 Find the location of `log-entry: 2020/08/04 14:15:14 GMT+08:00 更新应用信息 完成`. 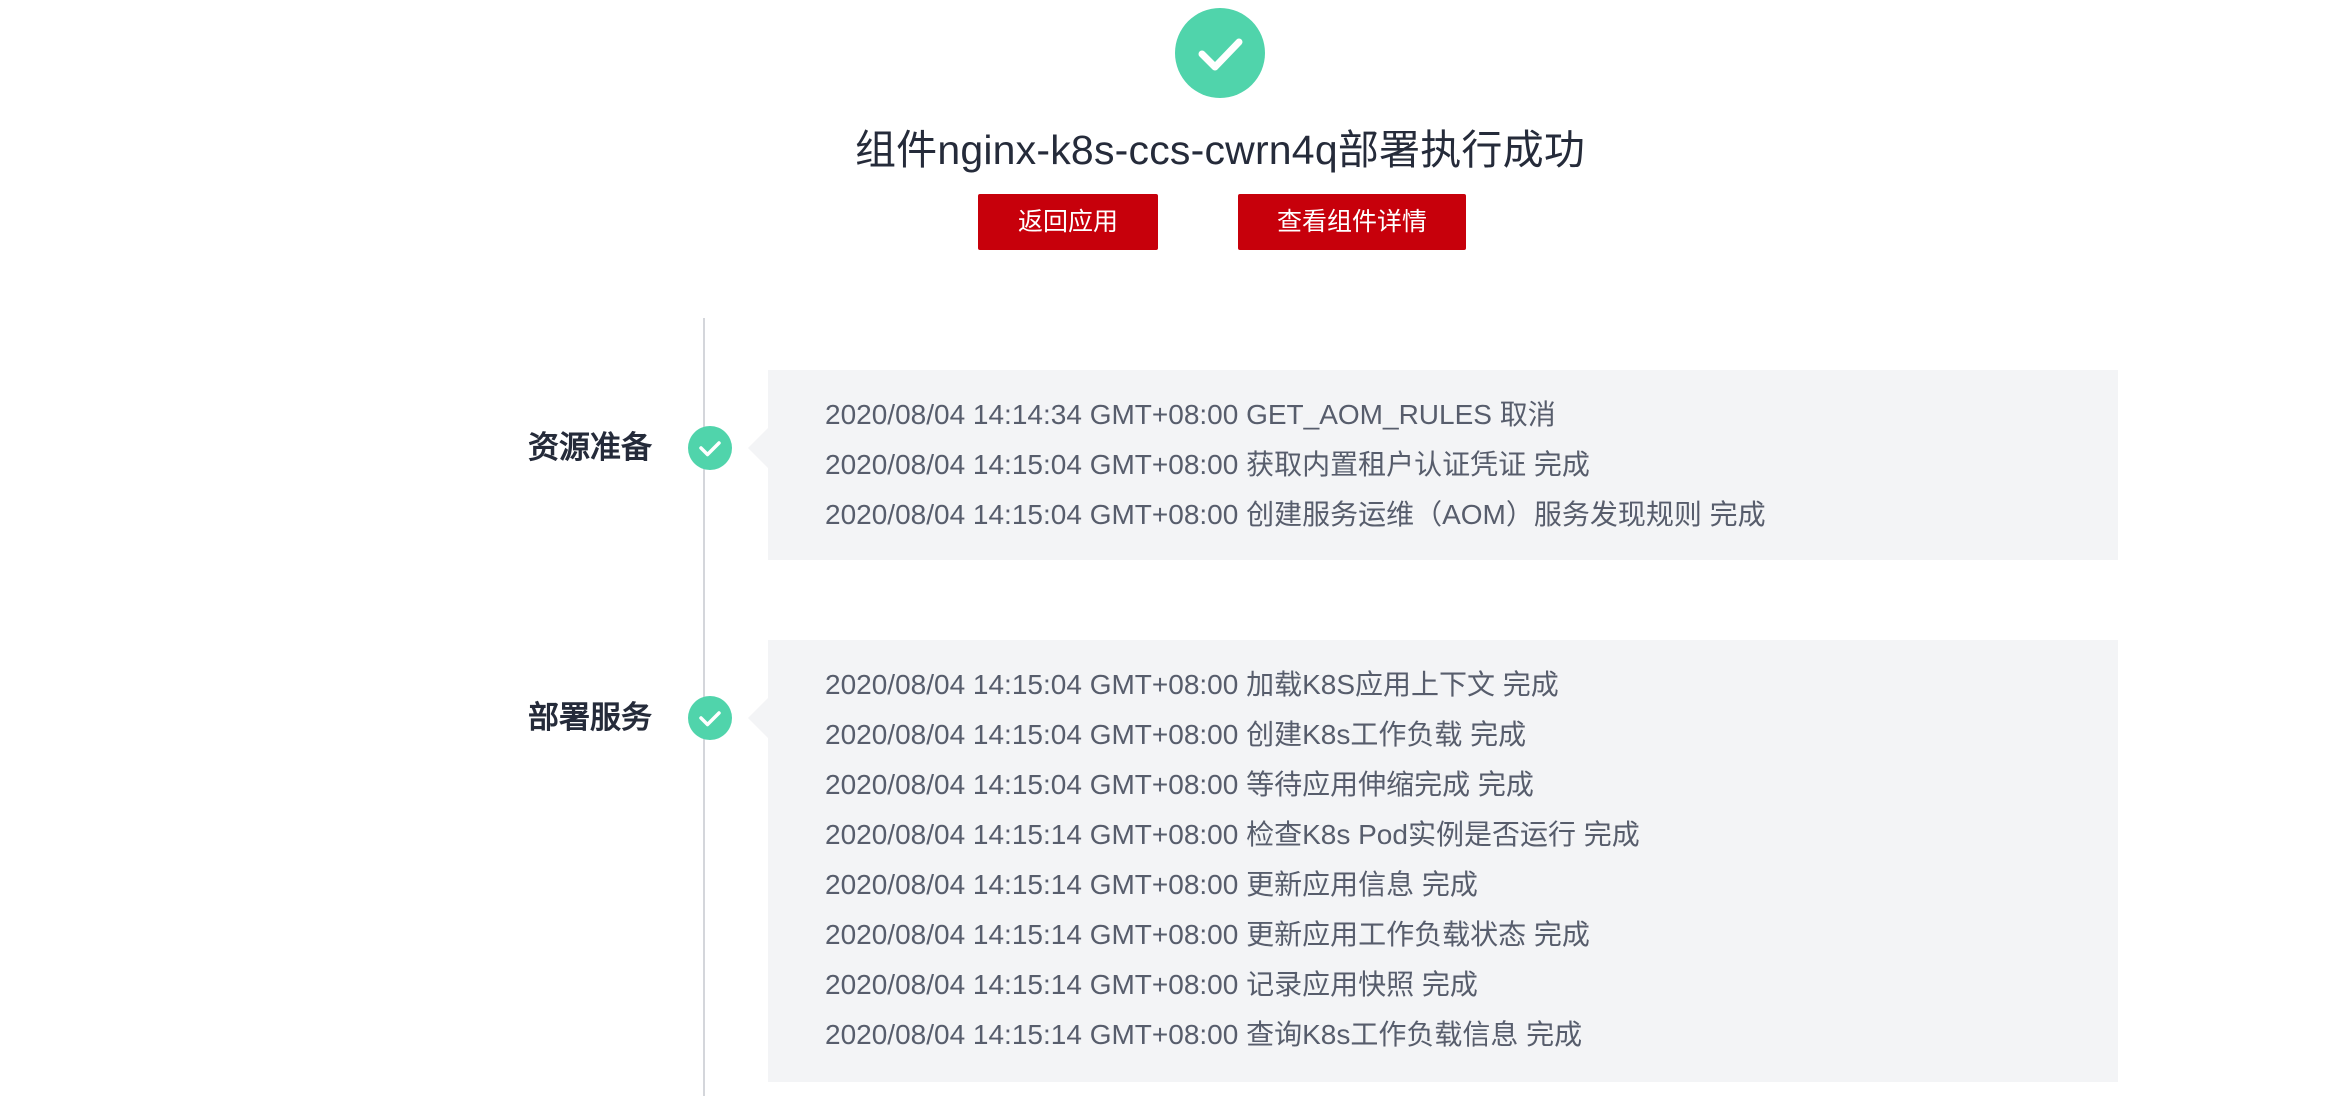

log-entry: 2020/08/04 14:15:14 GMT+08:00 更新应用信息 完成 is located at coordinates (1151, 884).